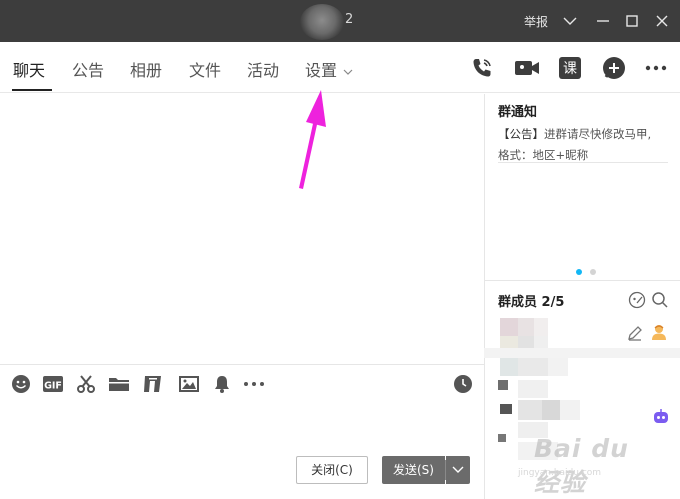  Describe the element at coordinates (119, 384) in the screenshot. I see `folder-icon` at that location.